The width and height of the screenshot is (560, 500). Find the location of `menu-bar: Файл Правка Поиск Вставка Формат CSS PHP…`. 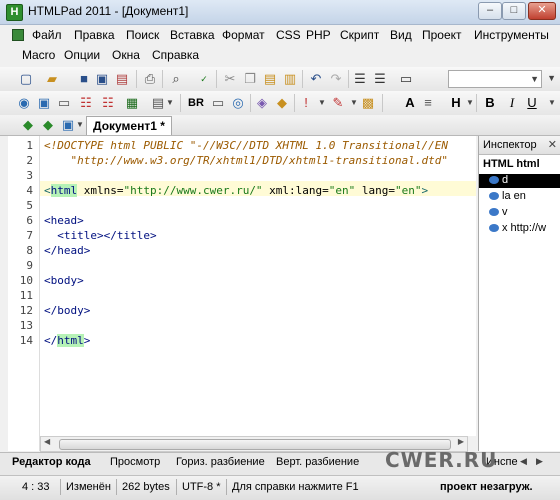

menu-bar: Файл Правка Поиск Вставка Формат CSS PHP… is located at coordinates (280, 46).